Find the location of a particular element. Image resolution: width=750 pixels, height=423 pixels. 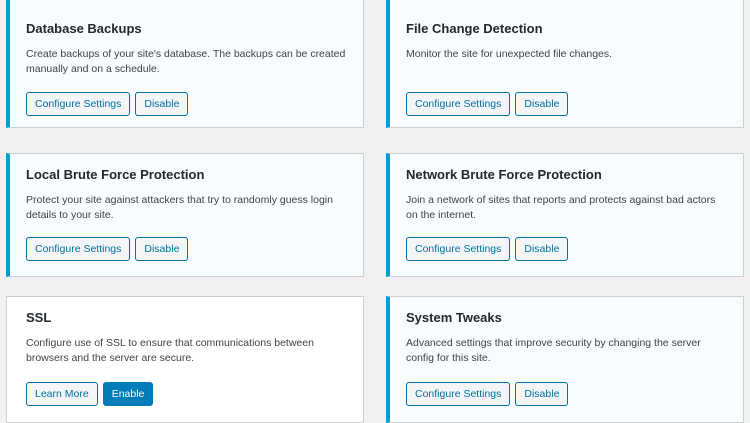

module-title: Local Brute Force Protection is located at coordinates (115, 174).